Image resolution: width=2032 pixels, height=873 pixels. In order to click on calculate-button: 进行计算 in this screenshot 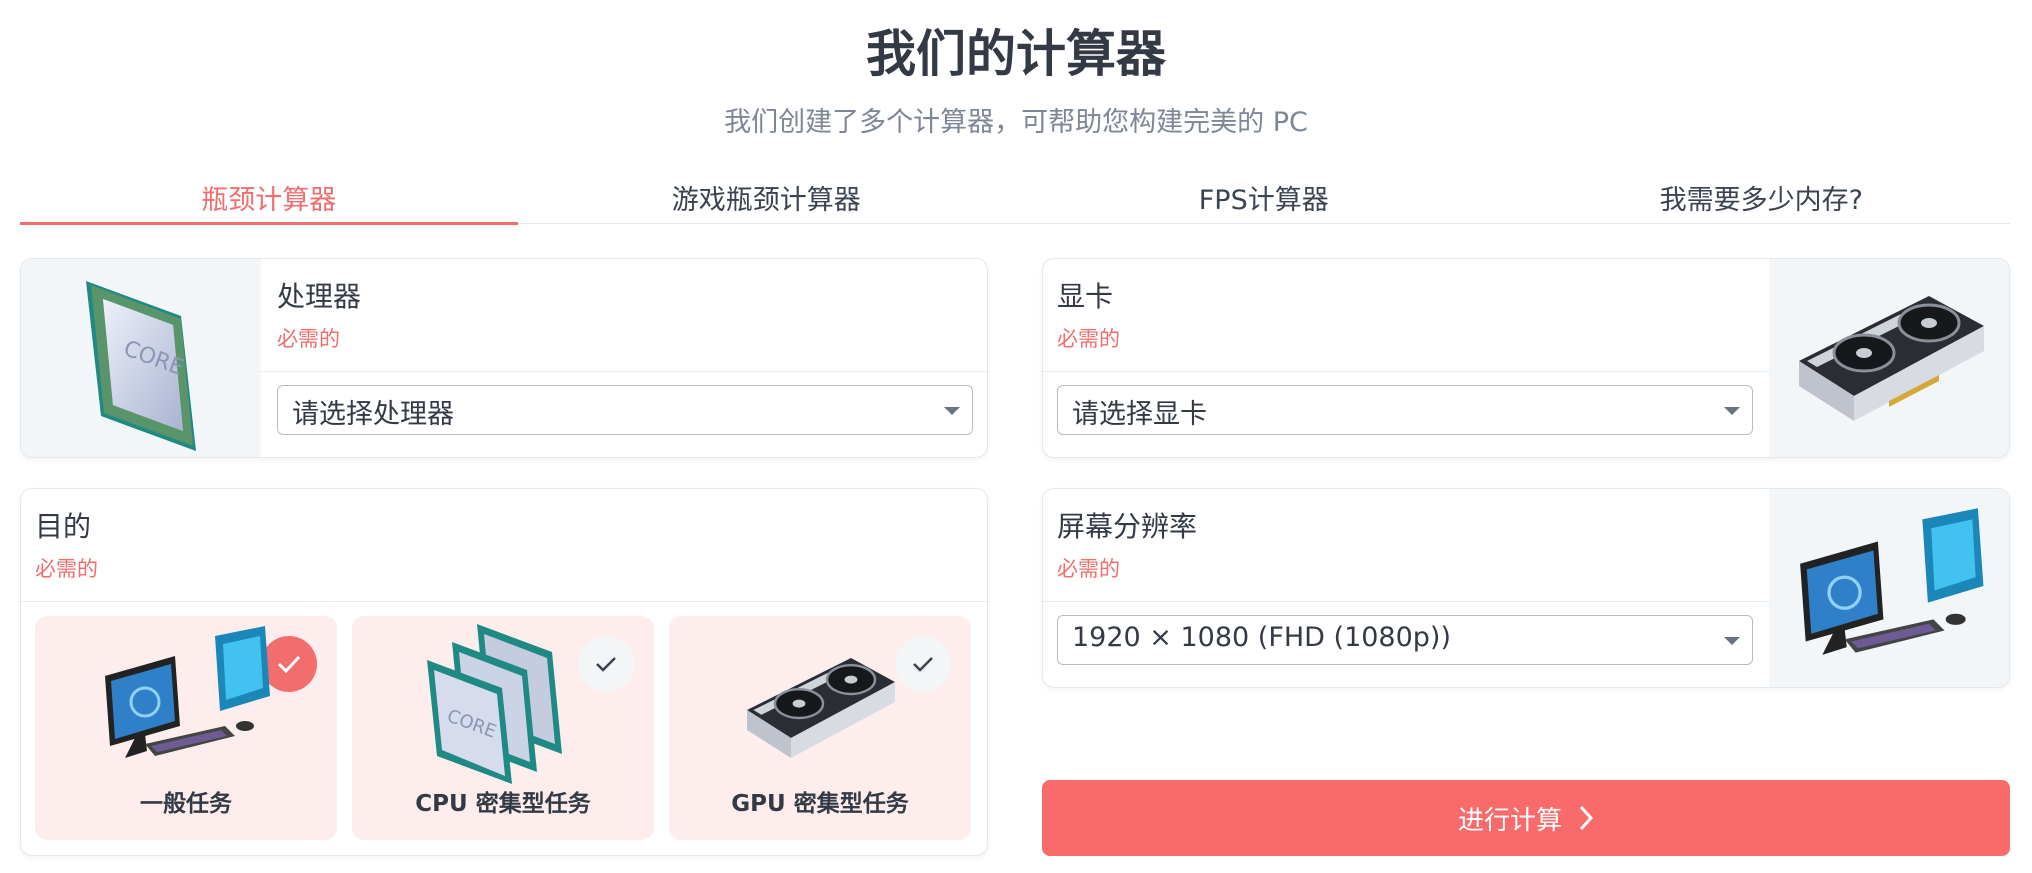, I will do `click(1526, 818)`.